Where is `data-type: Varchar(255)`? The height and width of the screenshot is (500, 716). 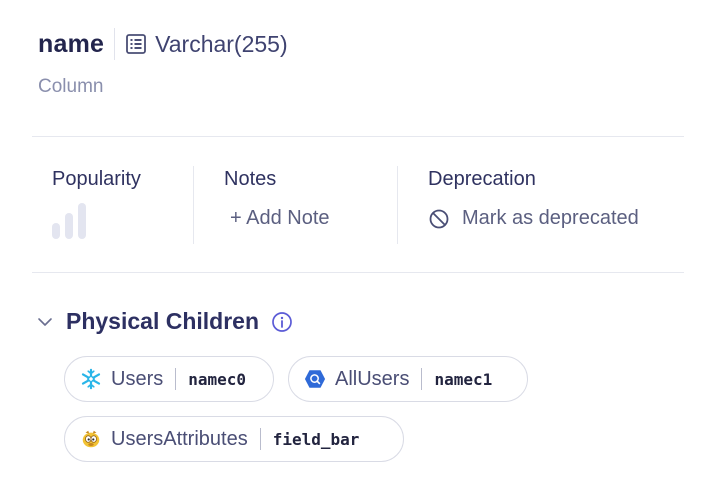
data-type: Varchar(255) is located at coordinates (206, 44).